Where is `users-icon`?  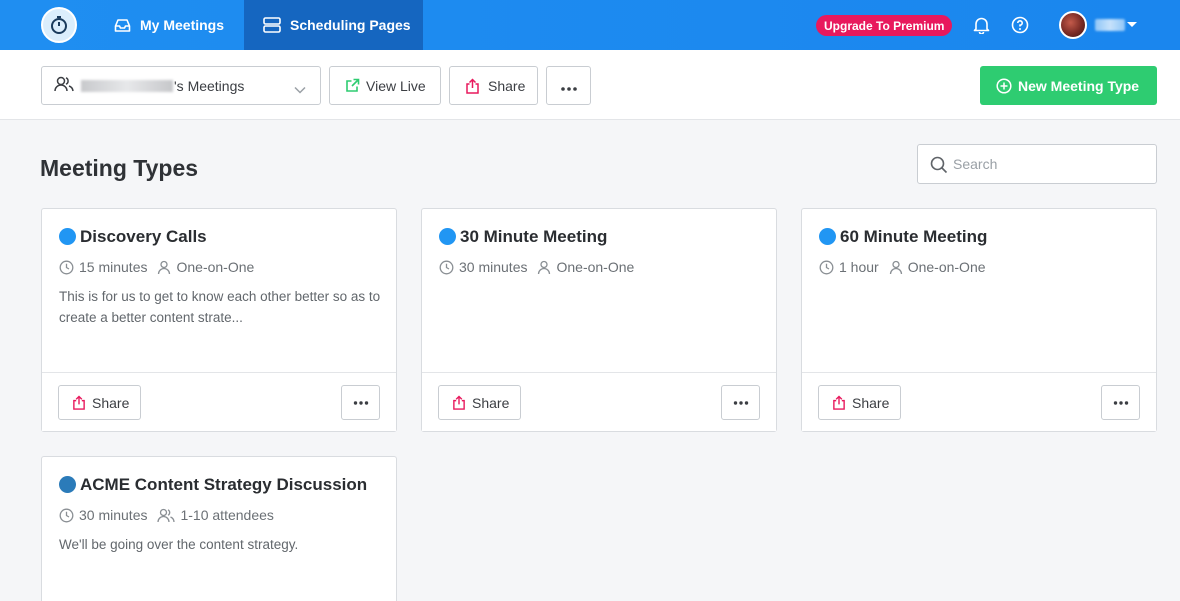 users-icon is located at coordinates (64, 85).